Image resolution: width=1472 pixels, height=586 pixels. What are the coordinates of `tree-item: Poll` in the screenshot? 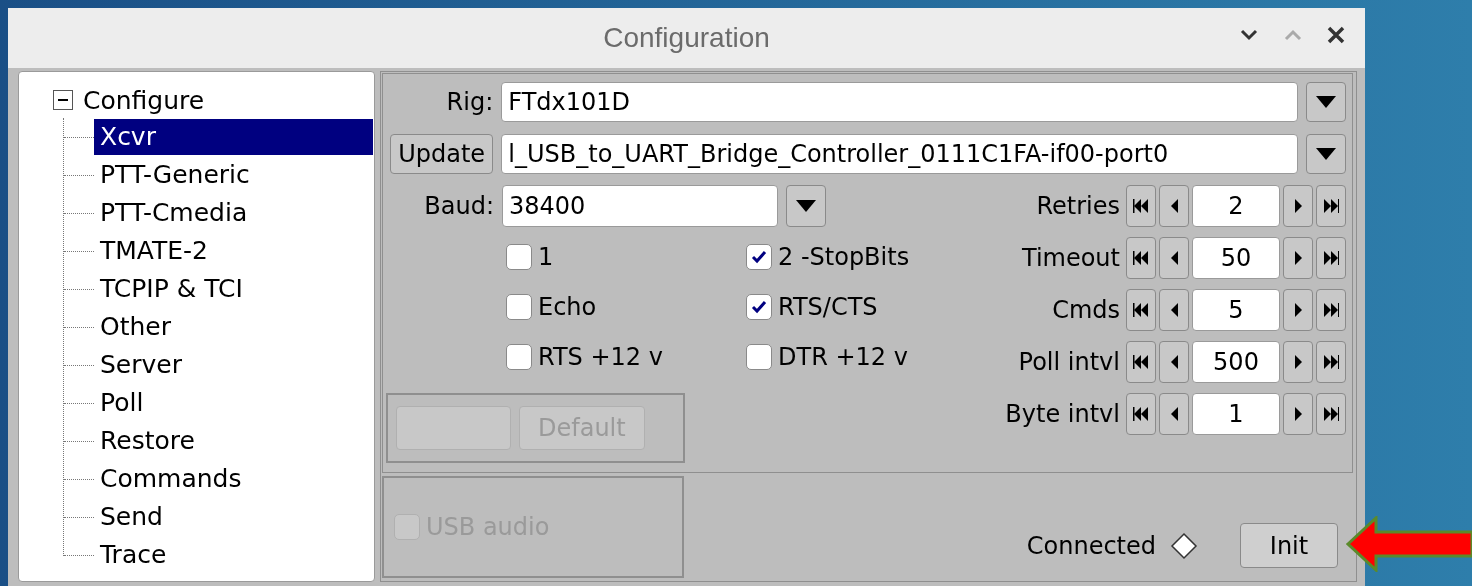 It's located at (233, 403).